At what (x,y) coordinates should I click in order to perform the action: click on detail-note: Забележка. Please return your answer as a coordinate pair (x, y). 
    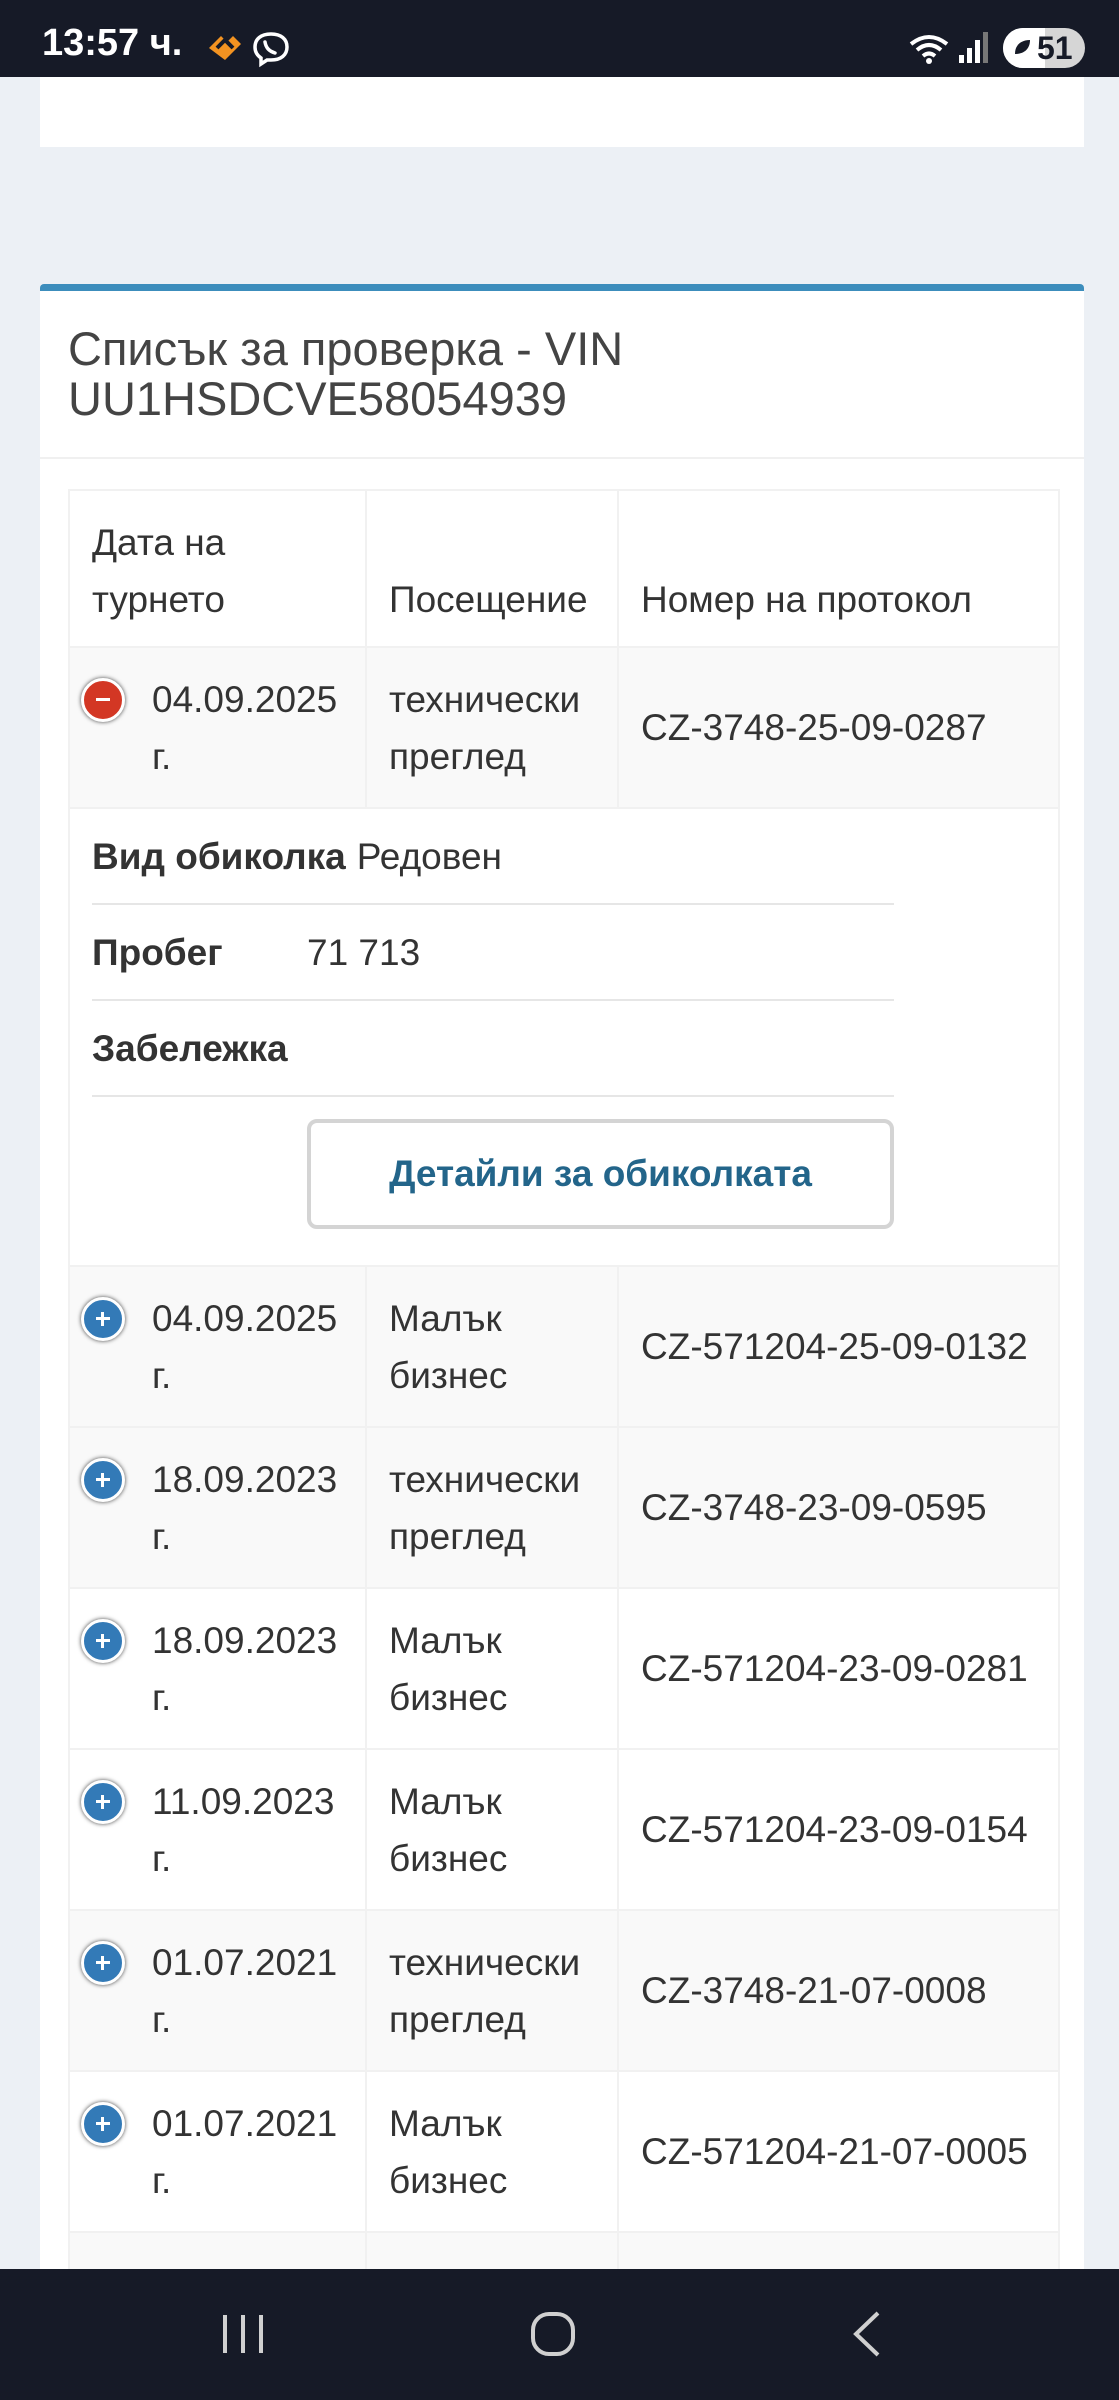
    Looking at the image, I should click on (493, 1049).